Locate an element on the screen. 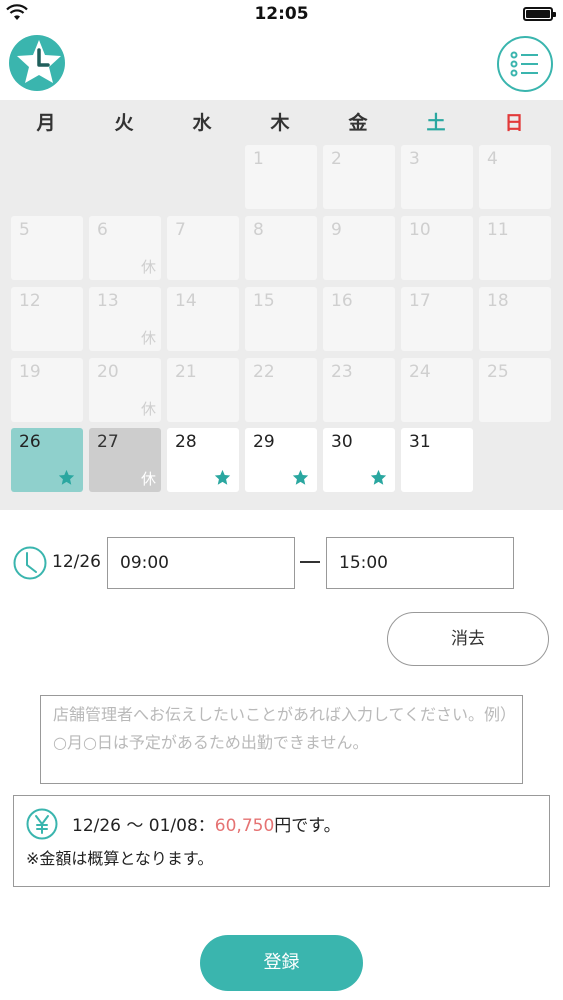 This screenshot has width=563, height=1000. day-number: 17 is located at coordinates (420, 301).